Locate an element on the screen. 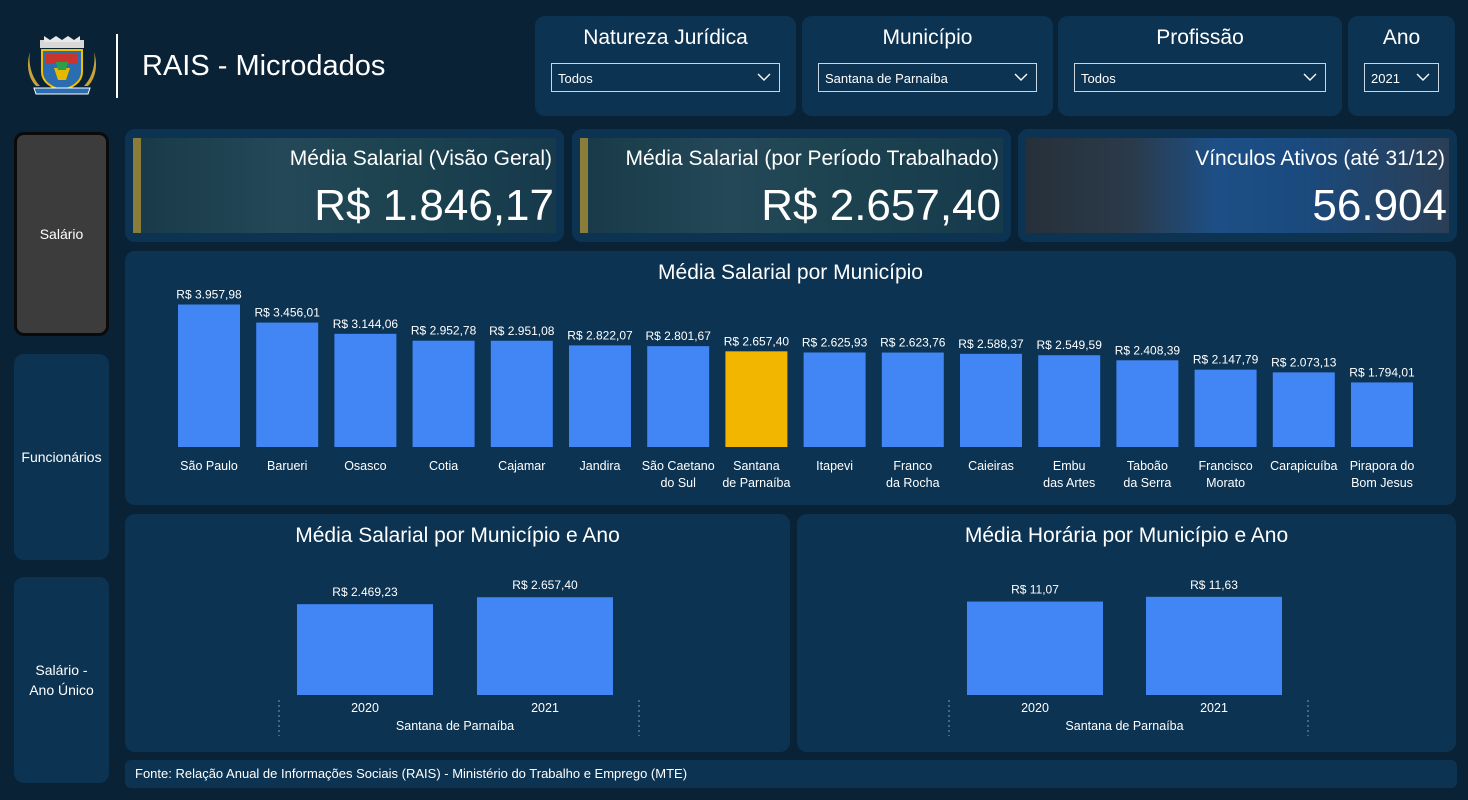  data-label: R$ 2.623,76 is located at coordinates (913, 343).